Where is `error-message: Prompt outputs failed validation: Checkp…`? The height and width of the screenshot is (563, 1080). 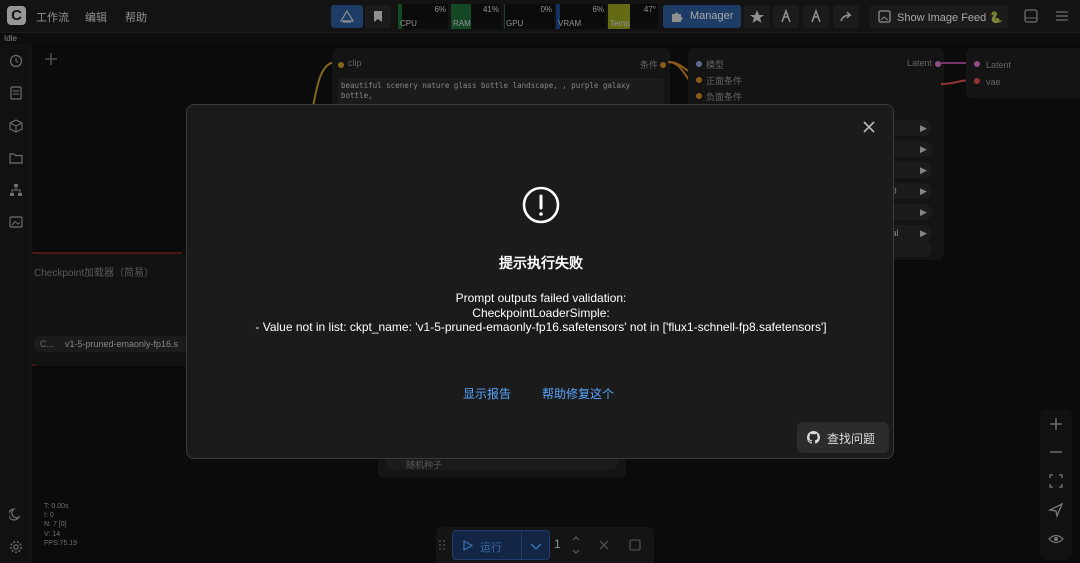 error-message: Prompt outputs failed validation: Checkp… is located at coordinates (541, 312).